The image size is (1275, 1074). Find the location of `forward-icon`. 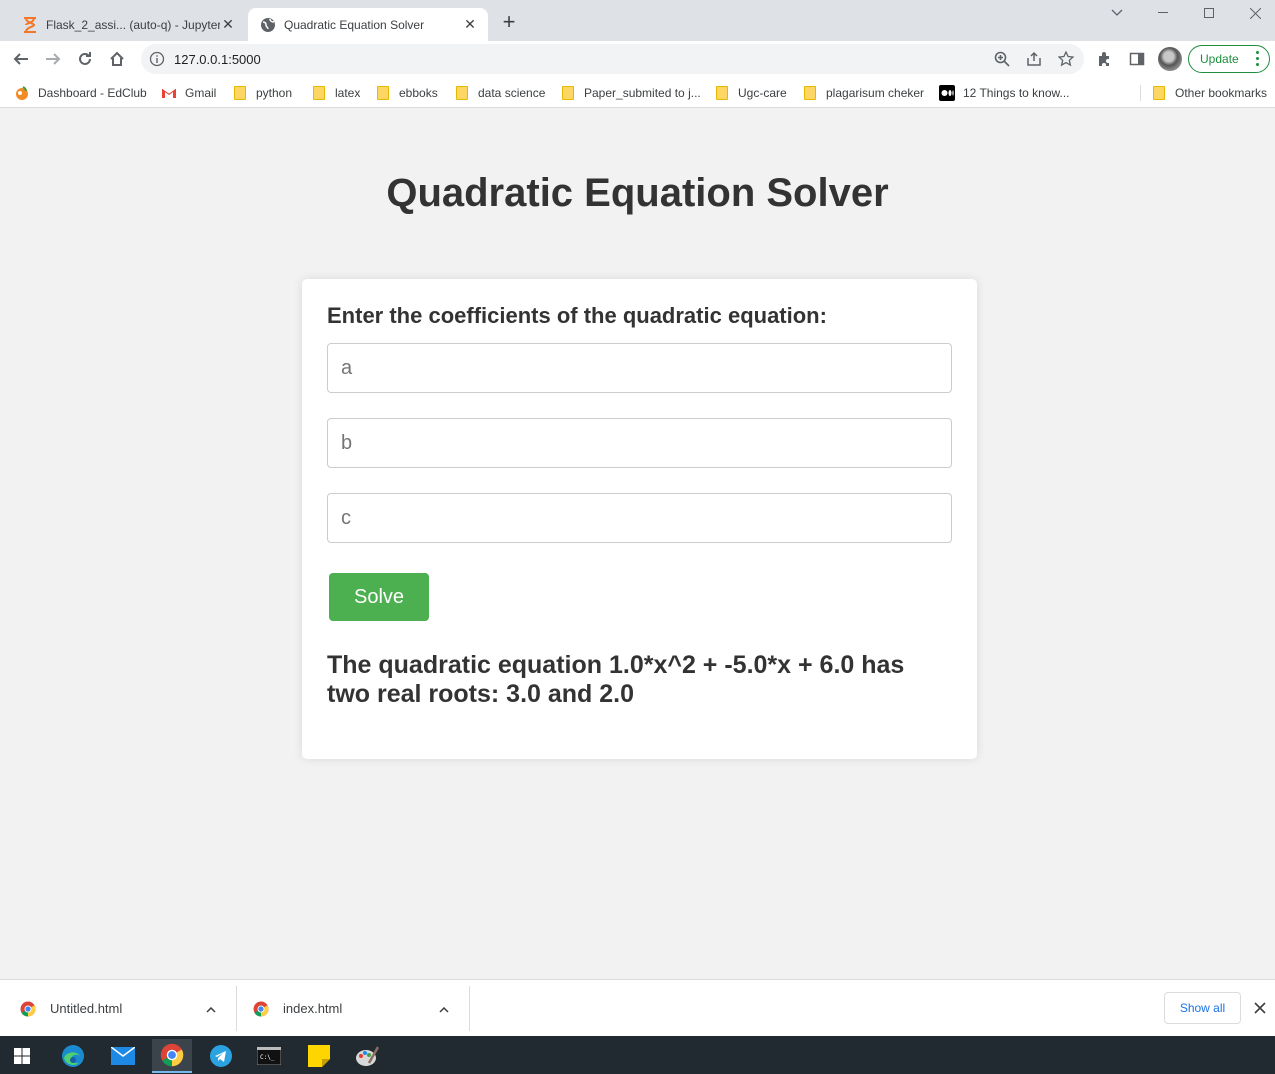

forward-icon is located at coordinates (53, 59).